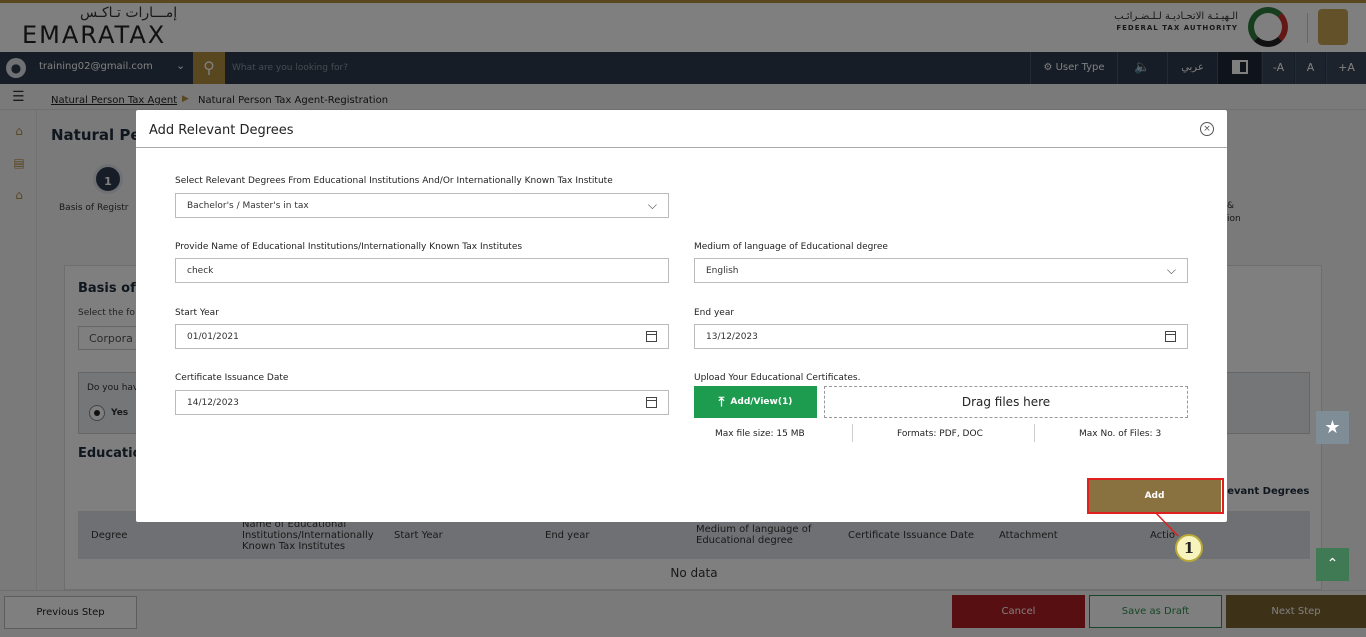 This screenshot has width=1366, height=637. I want to click on start-year-value: 01/01/2021, so click(213, 336).